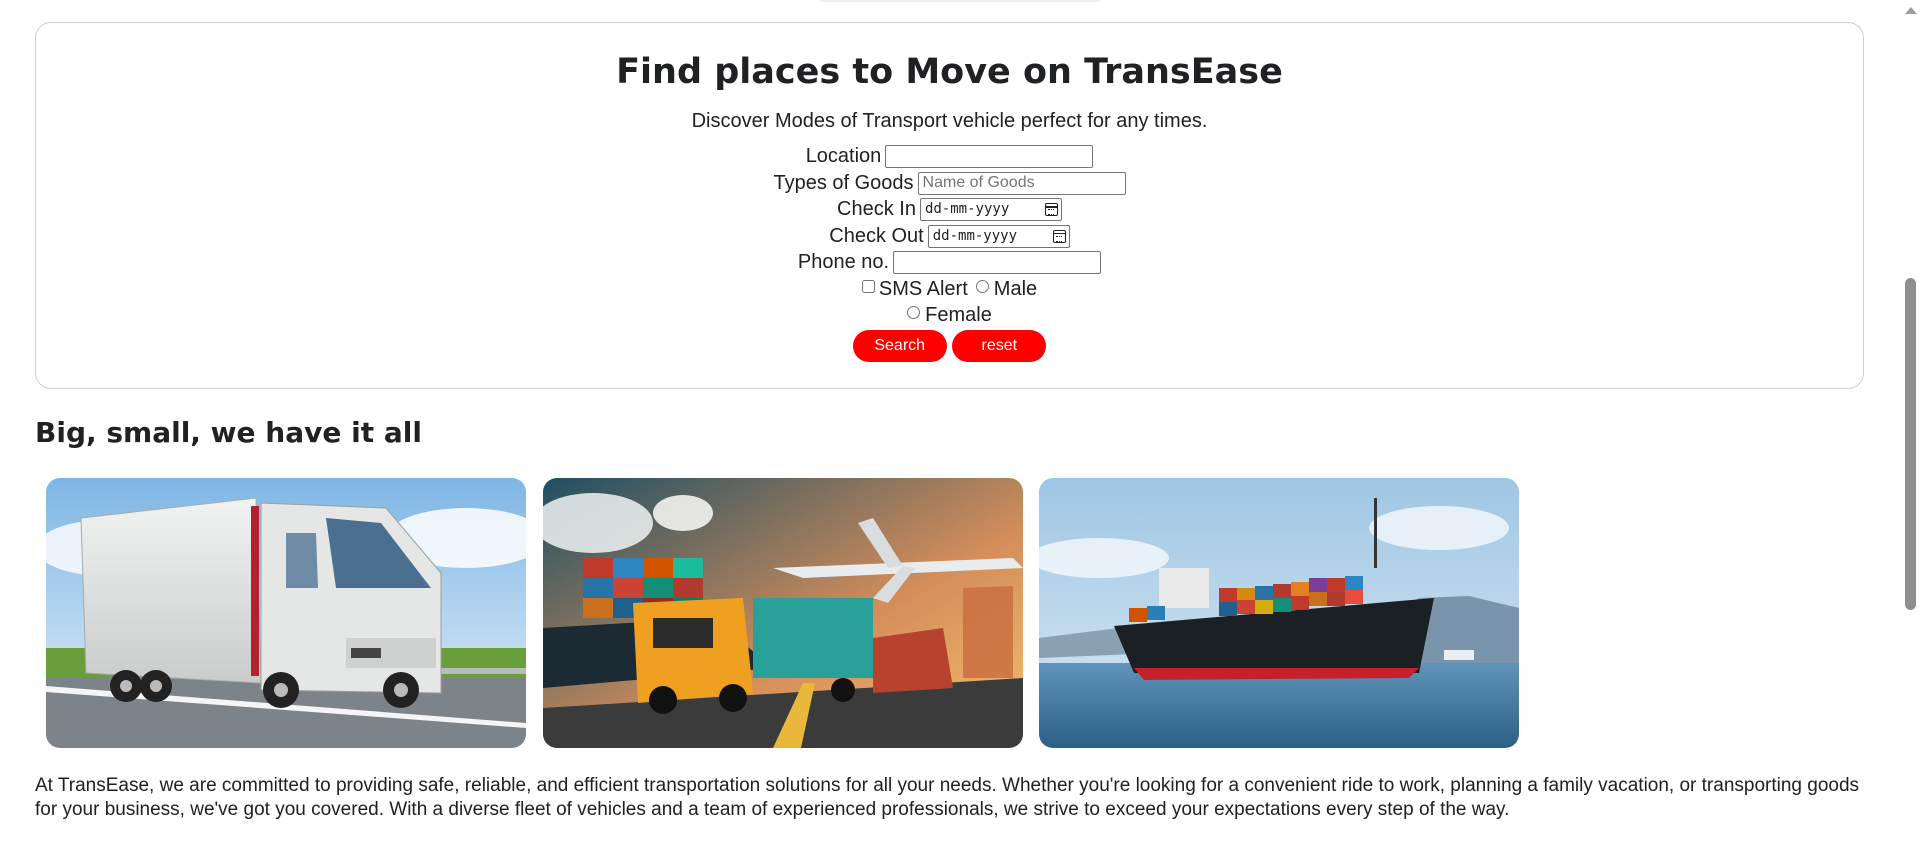 This screenshot has width=1920, height=863. Describe the element at coordinates (1910, 444) in the screenshot. I see `scrollbar-thumb` at that location.